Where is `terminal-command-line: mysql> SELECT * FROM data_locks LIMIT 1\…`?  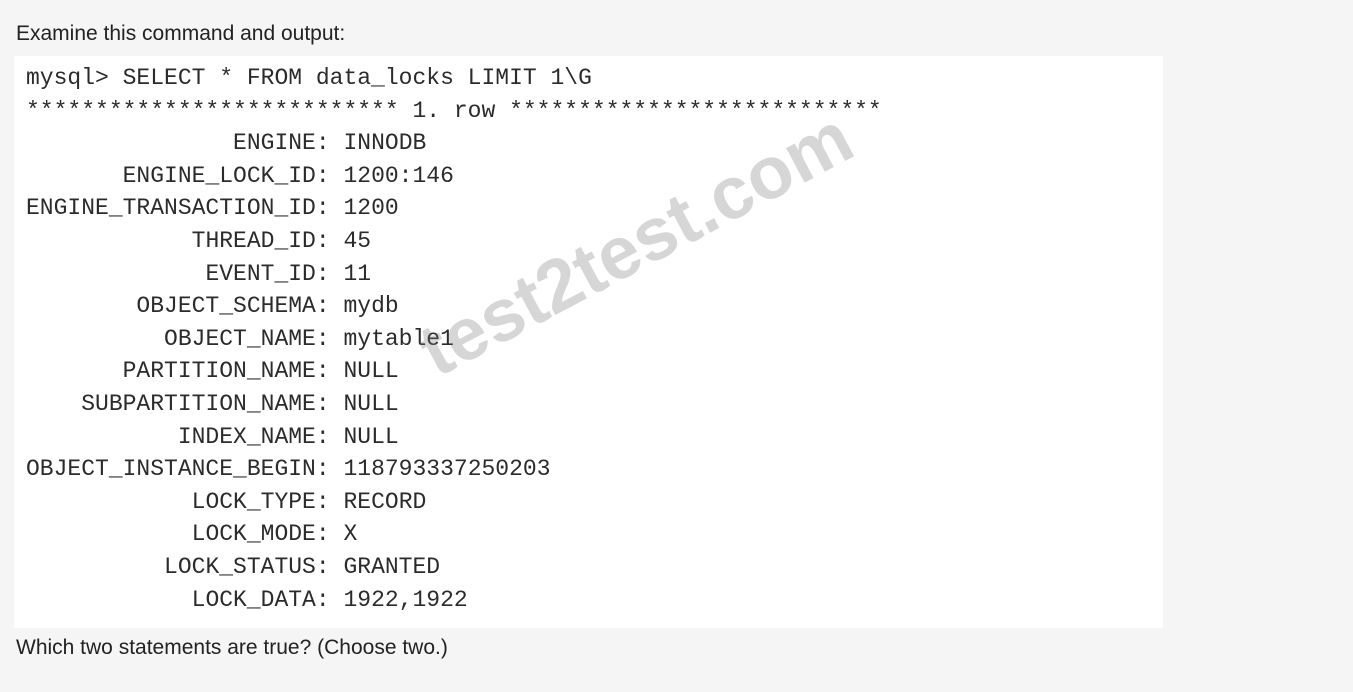
terminal-command-line: mysql> SELECT * FROM data_locks LIMIT 1\… is located at coordinates (309, 78).